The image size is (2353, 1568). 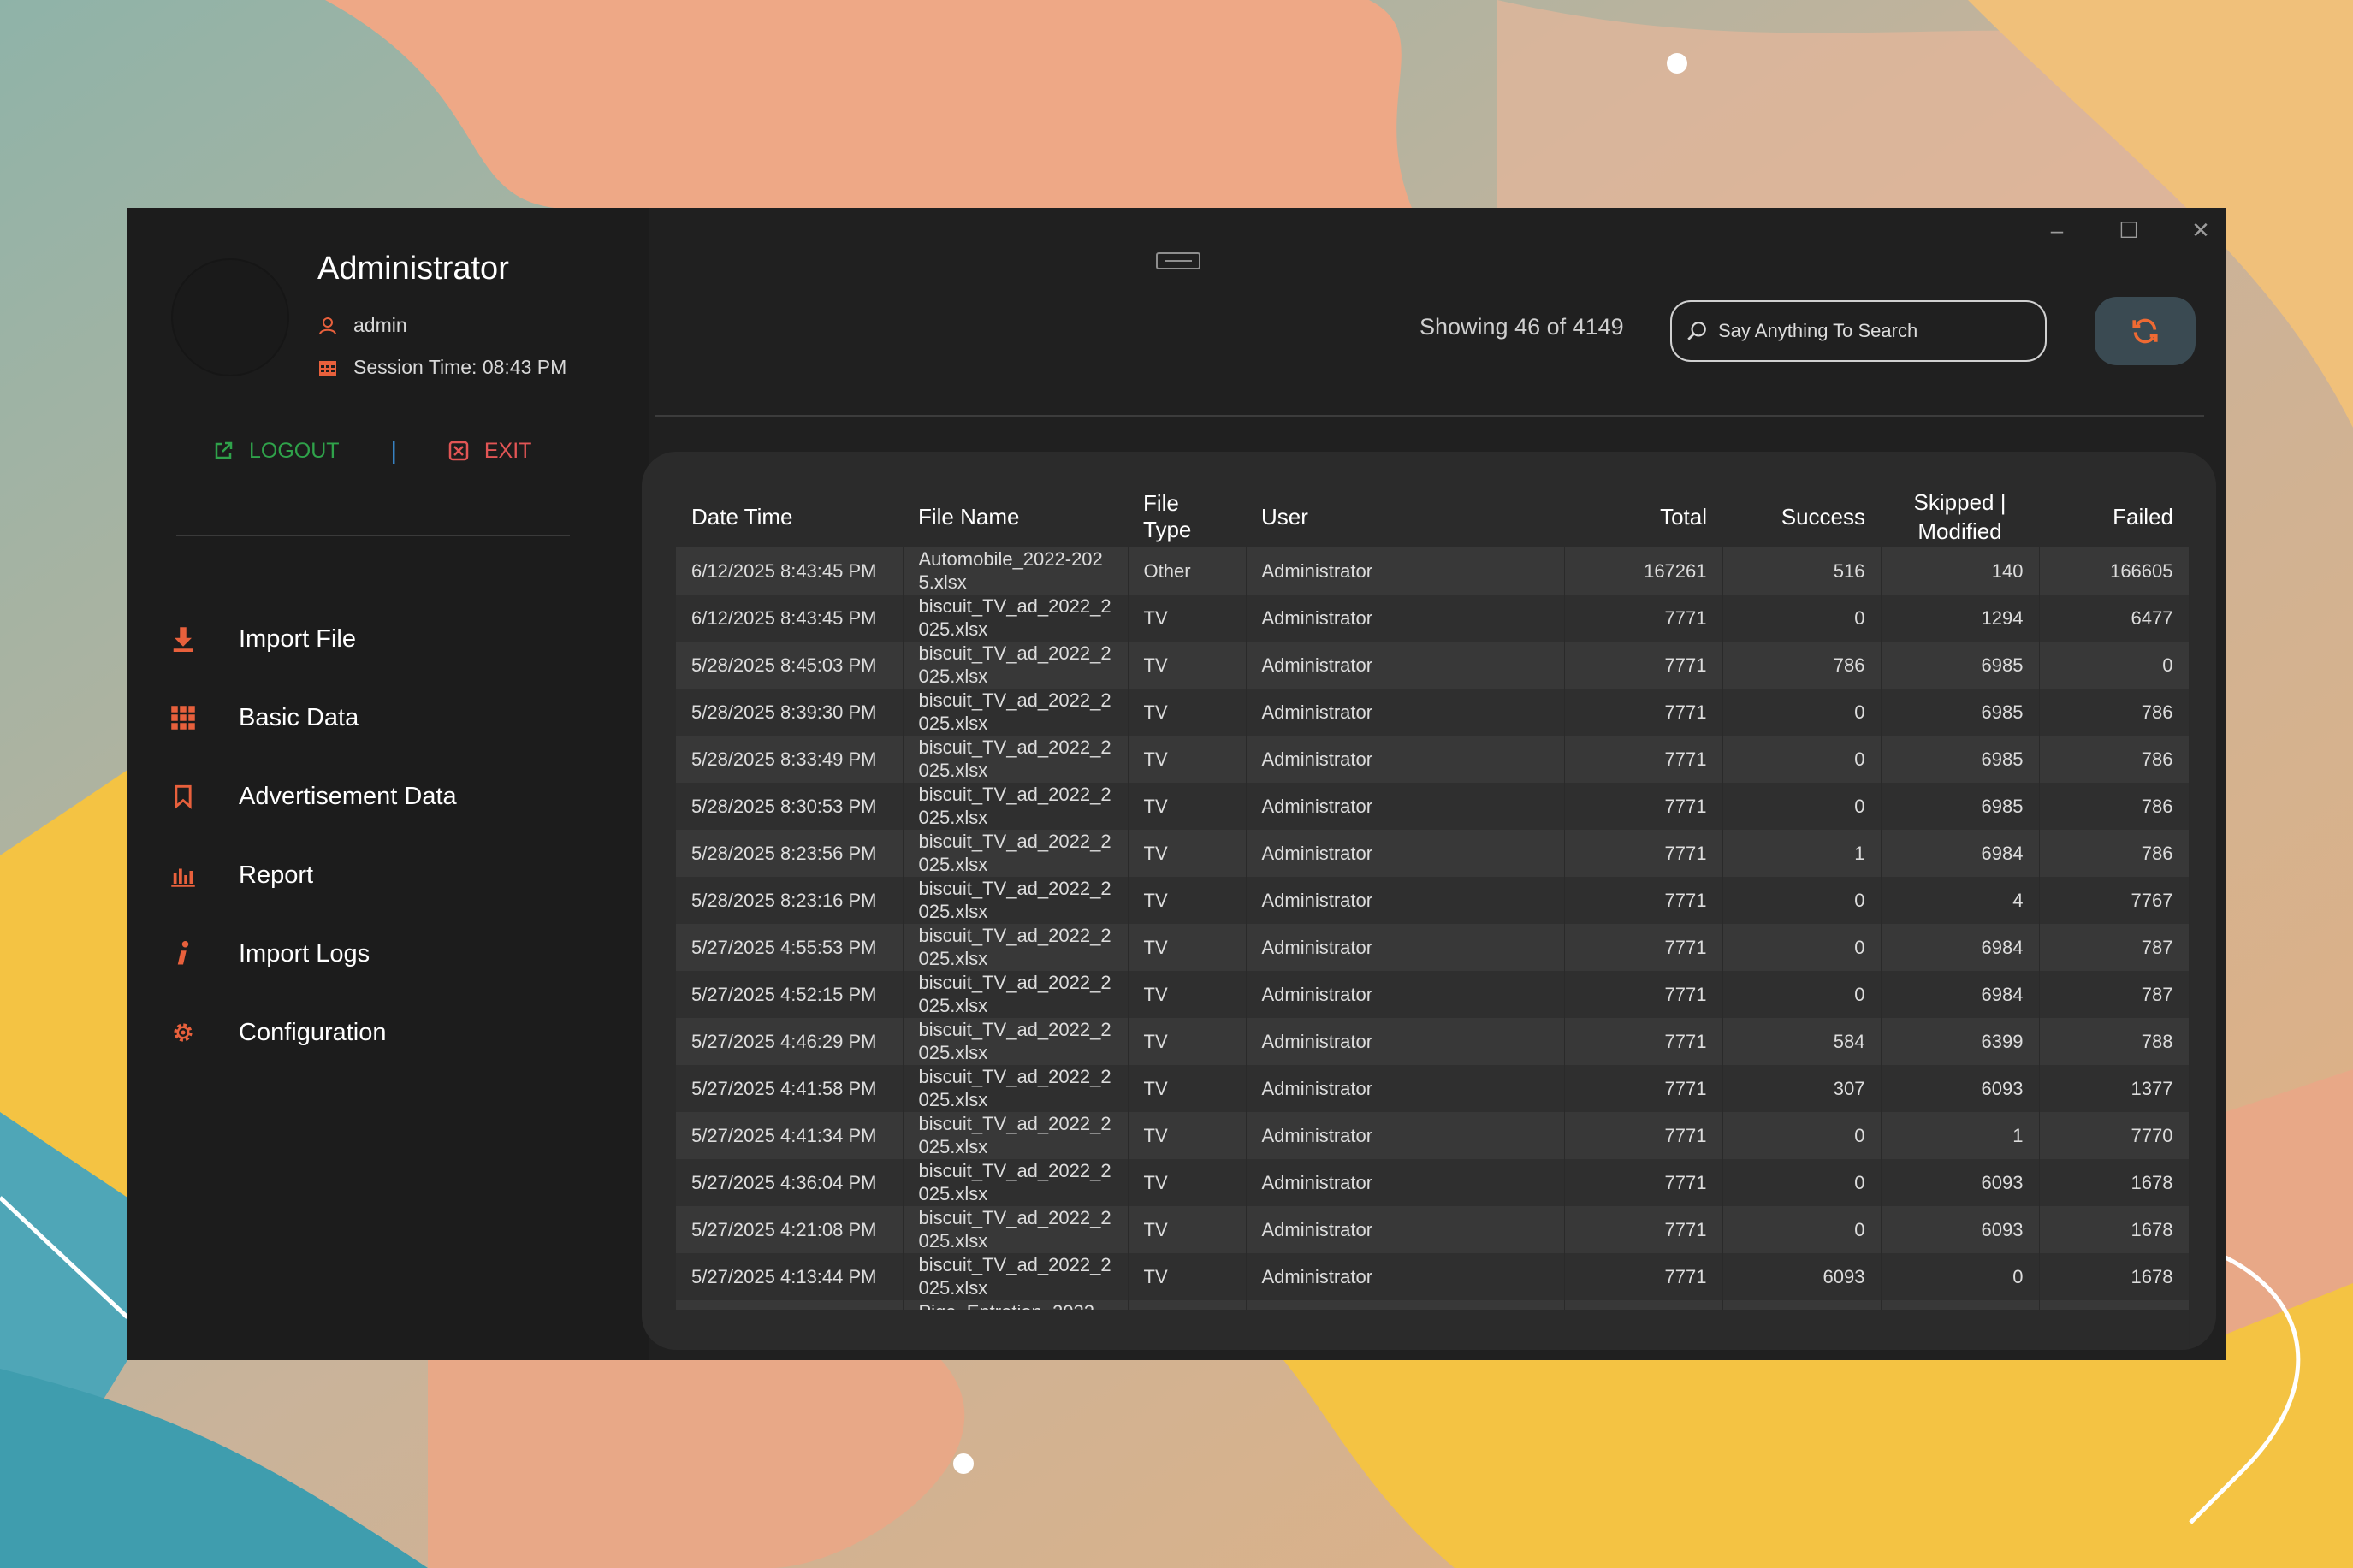 What do you see at coordinates (276, 875) in the screenshot?
I see `sidebar-item-label: Report` at bounding box center [276, 875].